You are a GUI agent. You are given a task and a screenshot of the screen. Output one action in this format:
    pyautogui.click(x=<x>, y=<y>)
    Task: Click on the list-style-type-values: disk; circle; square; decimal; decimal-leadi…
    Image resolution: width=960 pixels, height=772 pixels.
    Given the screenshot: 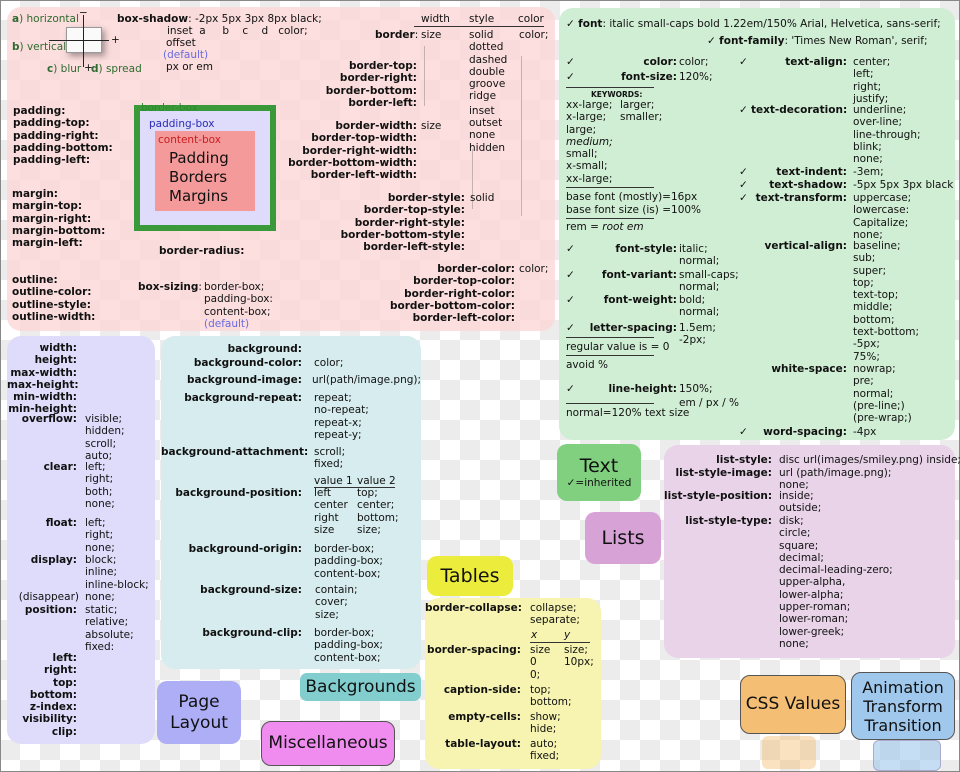 What is the action you would take?
    pyautogui.click(x=836, y=582)
    